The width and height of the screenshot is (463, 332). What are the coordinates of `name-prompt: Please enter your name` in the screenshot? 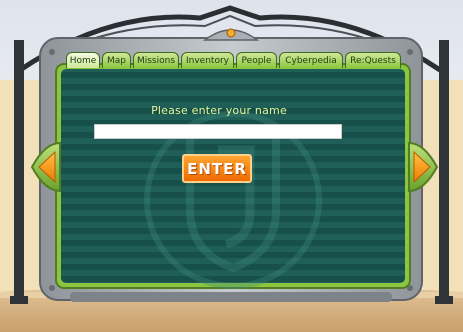 It's located at (219, 110).